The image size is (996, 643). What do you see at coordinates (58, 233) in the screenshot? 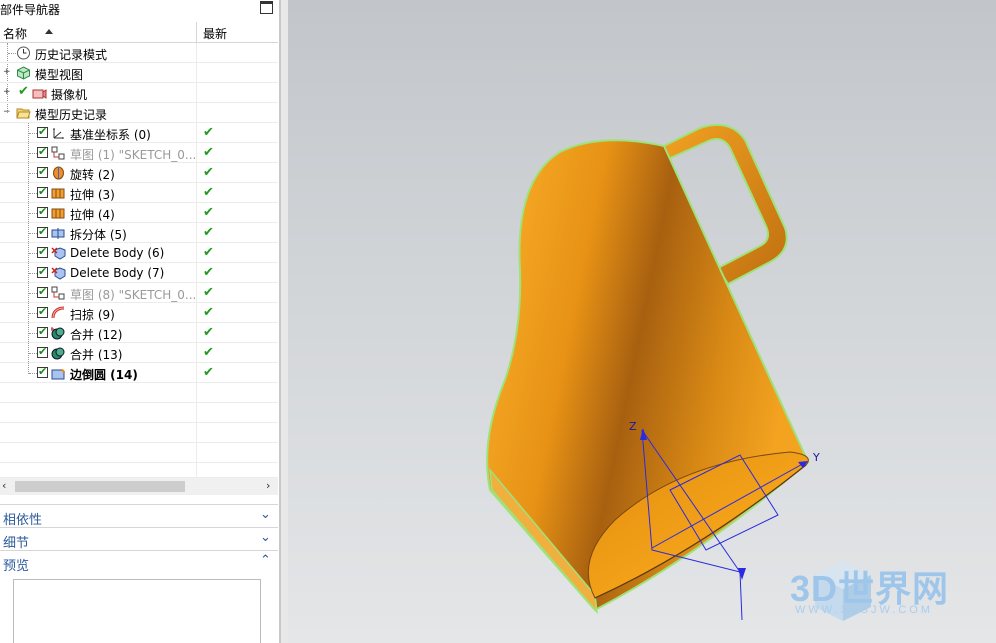
I see `split-body-icon` at bounding box center [58, 233].